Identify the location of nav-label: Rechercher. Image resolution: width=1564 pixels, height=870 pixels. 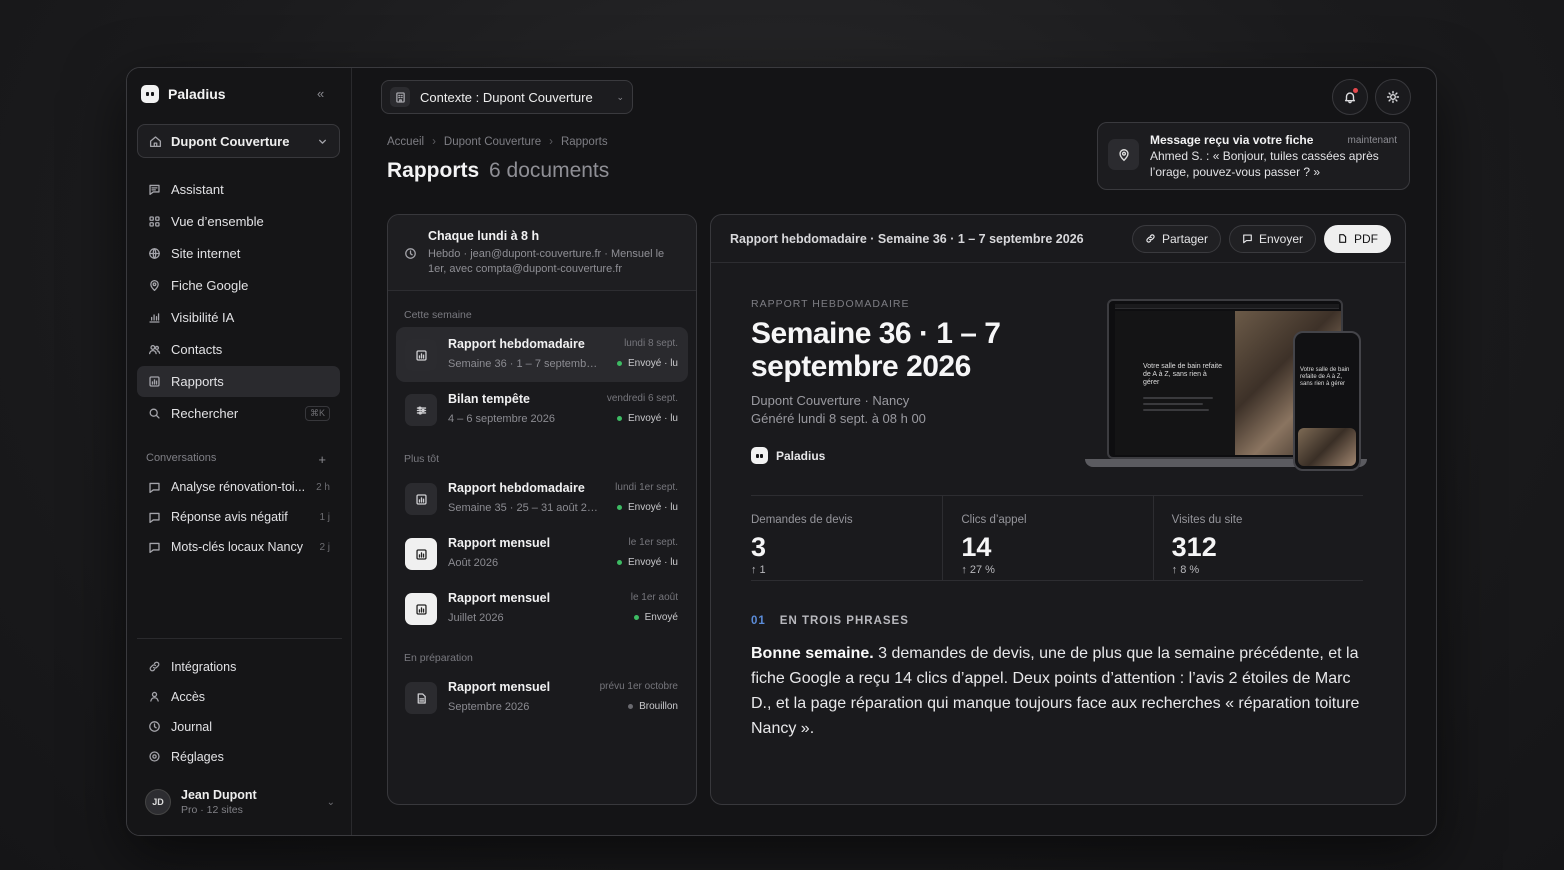
(205, 413).